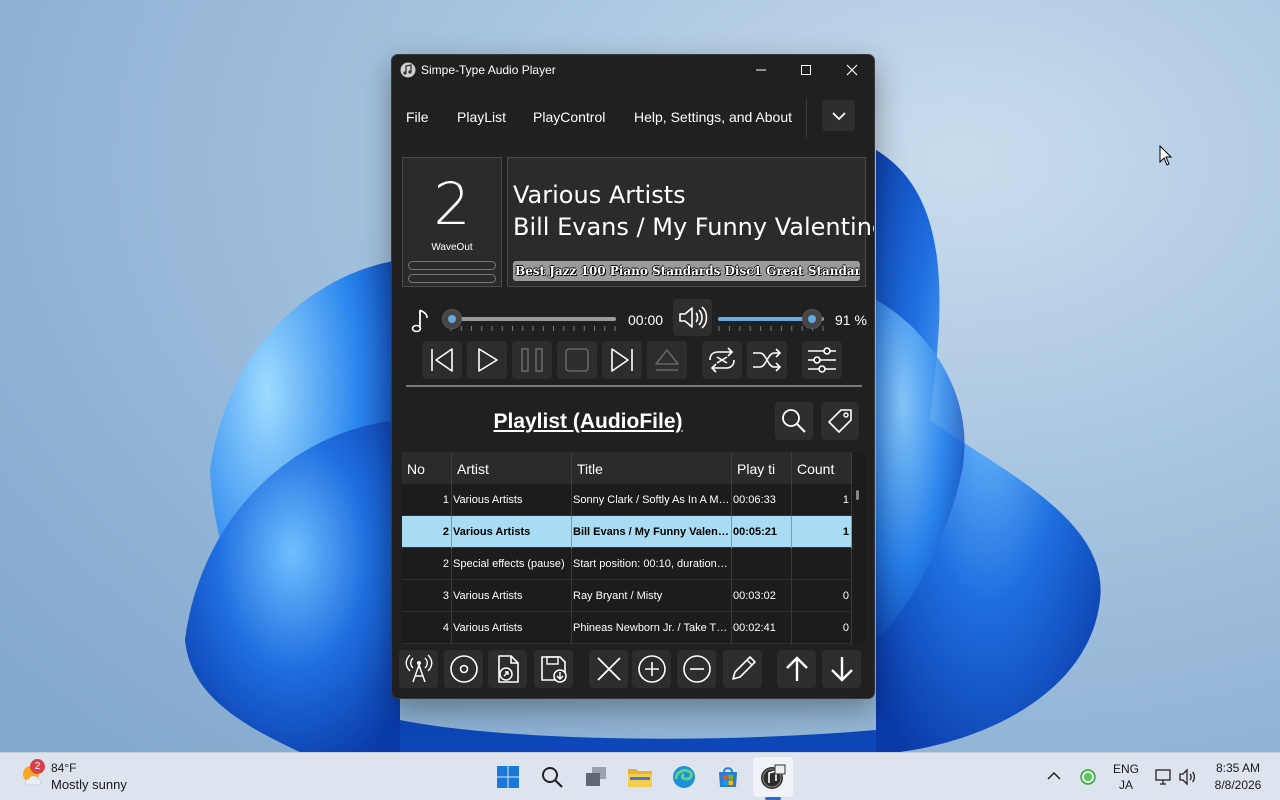  What do you see at coordinates (851, 320) in the screenshot?
I see `volume-percent: 91 %` at bounding box center [851, 320].